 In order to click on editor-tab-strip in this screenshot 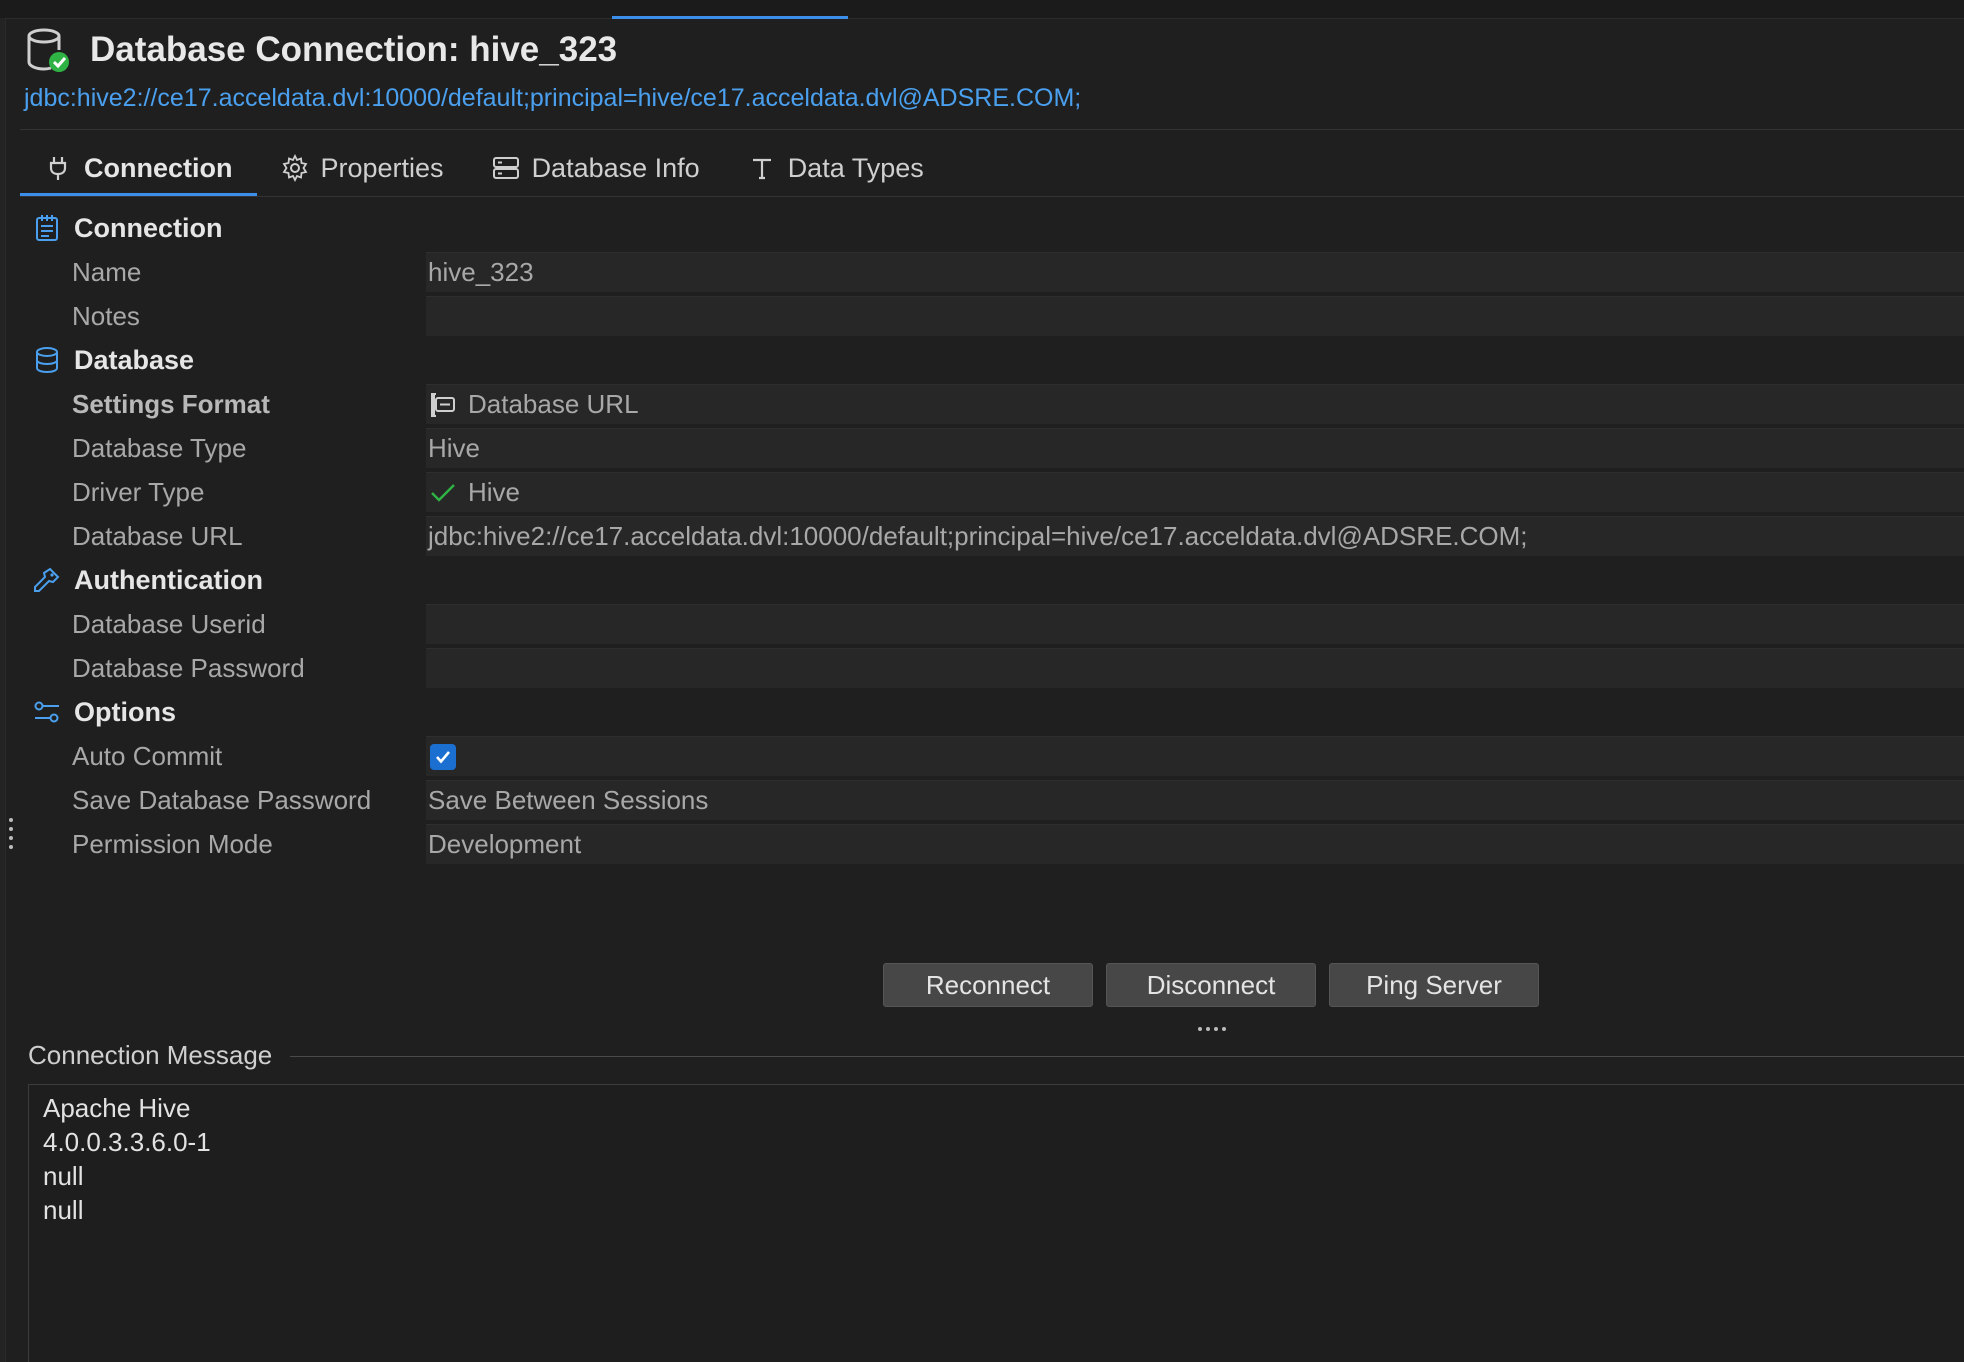, I will do `click(982, 9)`.